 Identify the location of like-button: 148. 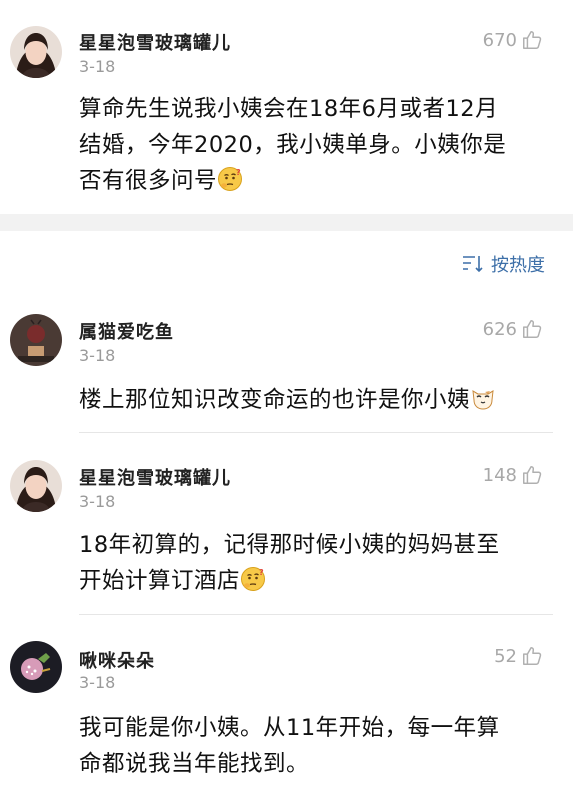
(513, 475).